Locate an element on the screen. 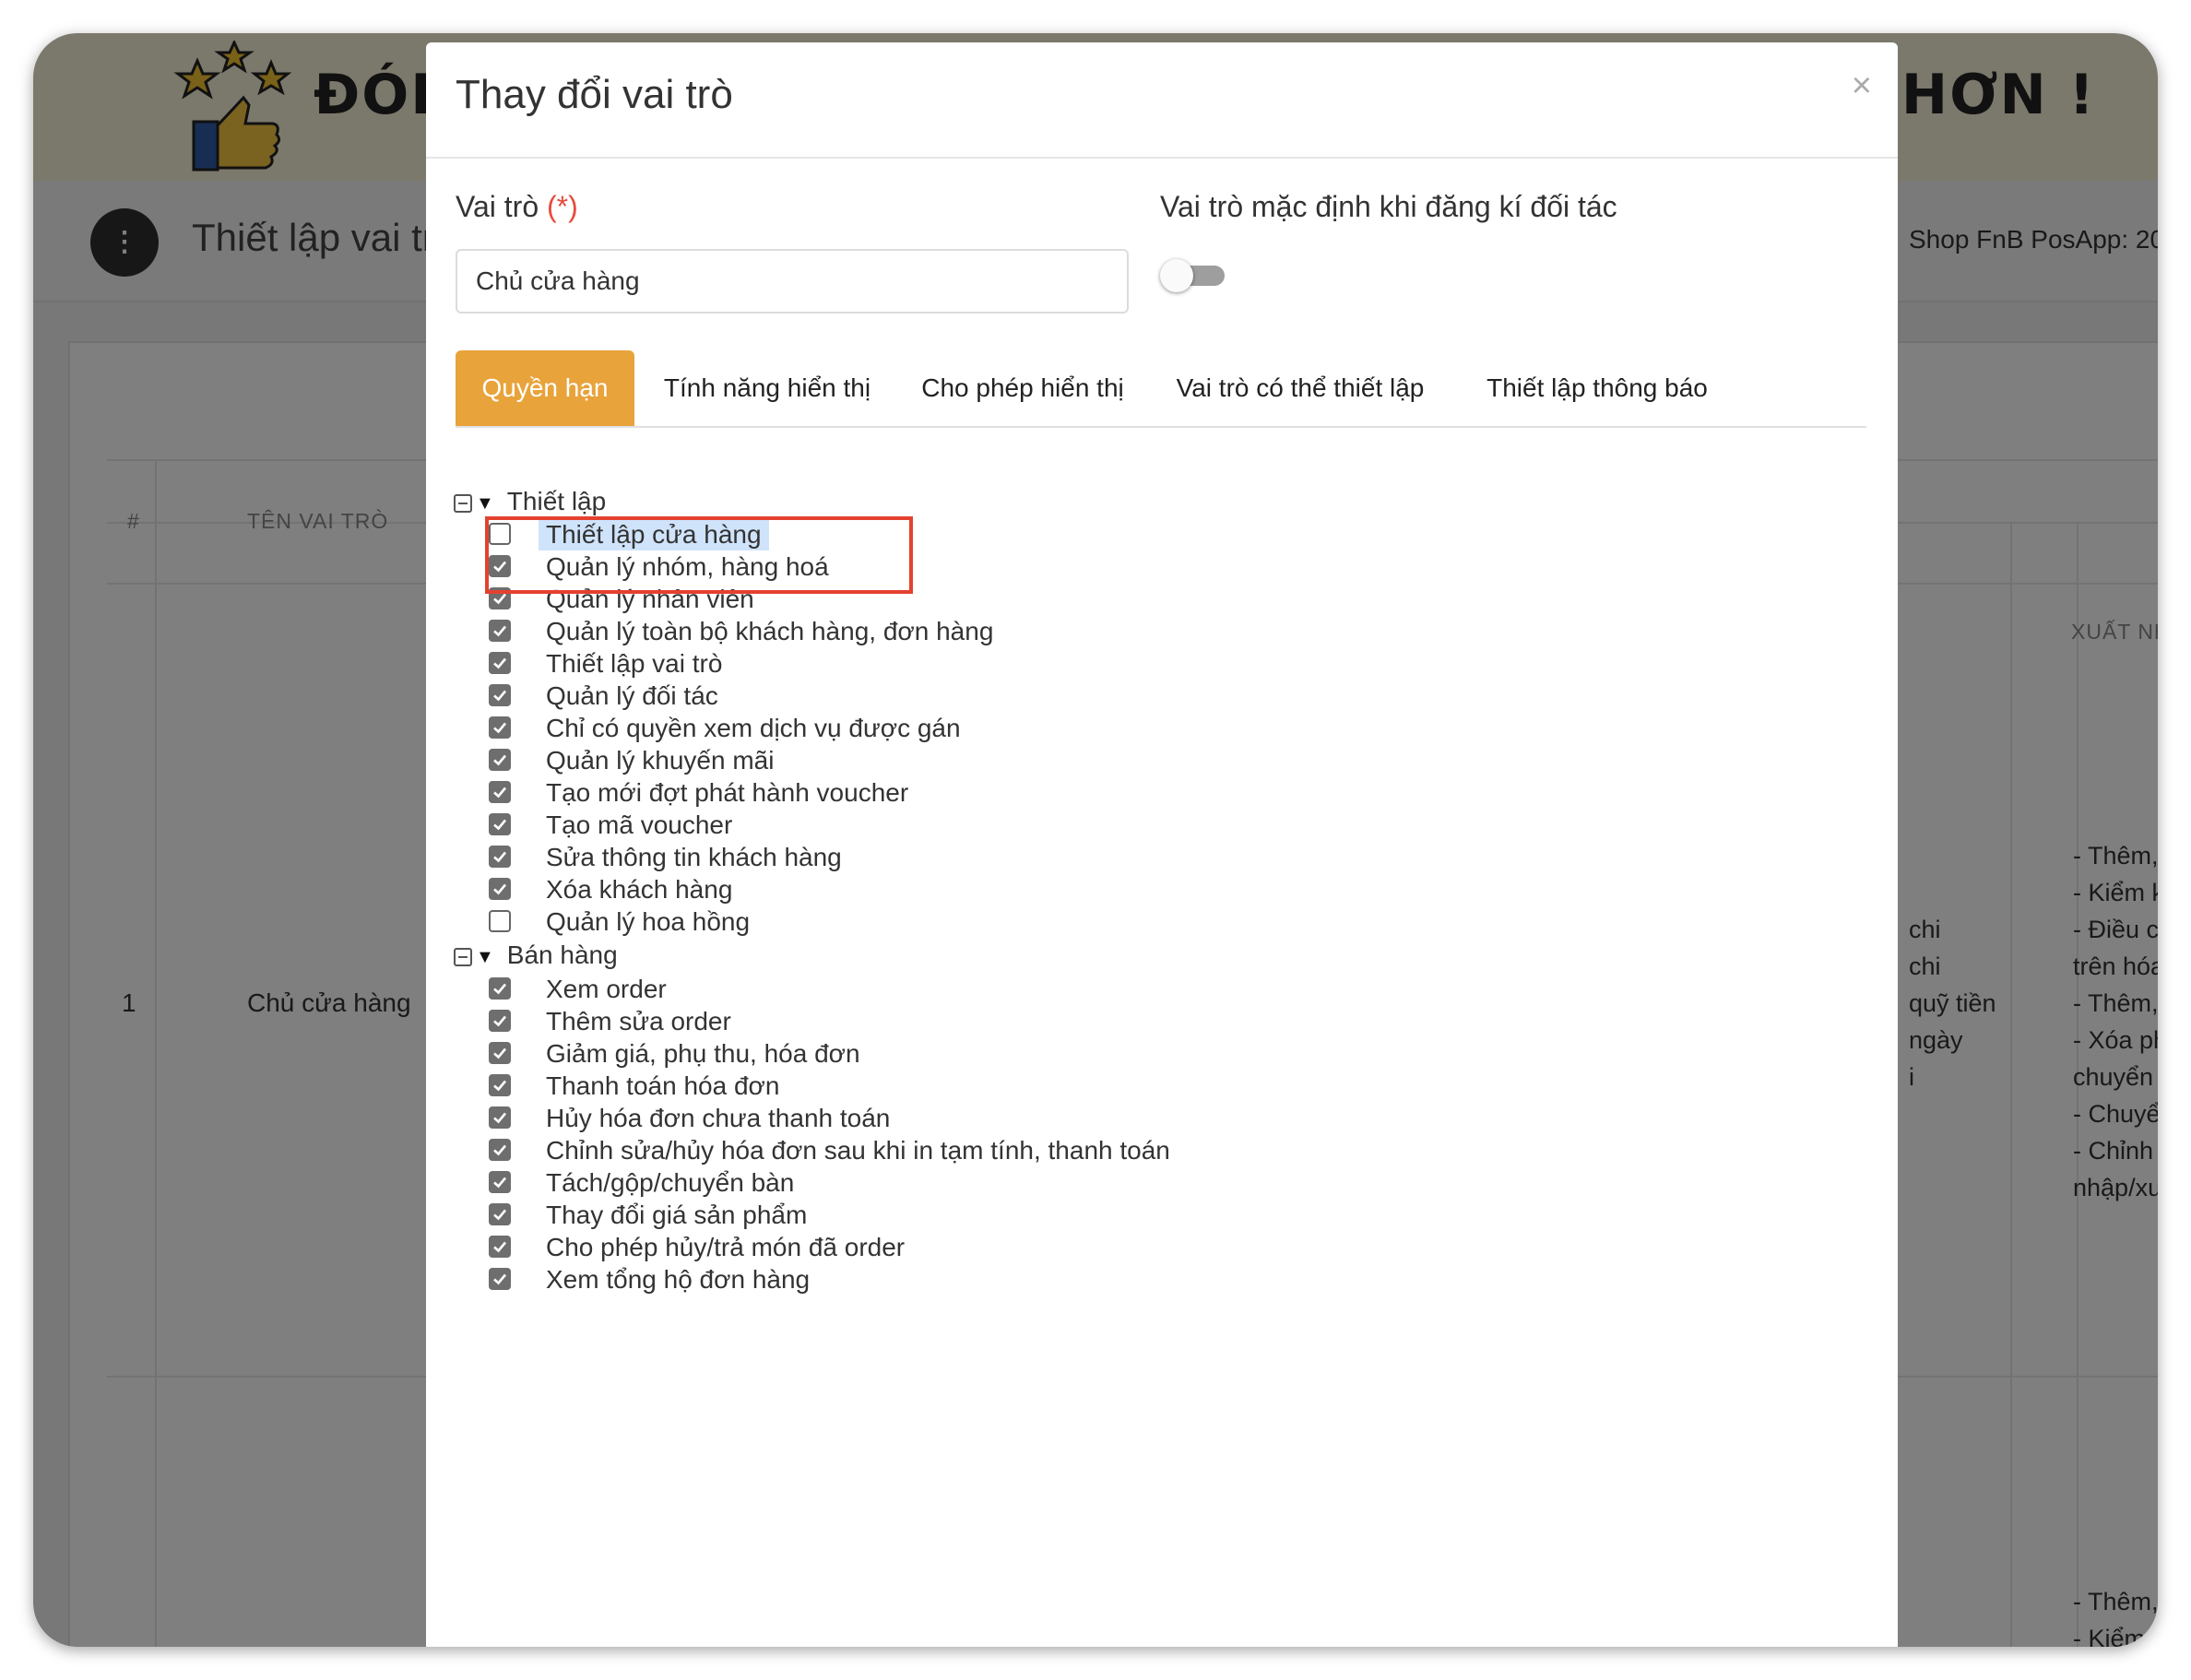  permission-label: Cho phép hủy/trả món đã order is located at coordinates (726, 1247).